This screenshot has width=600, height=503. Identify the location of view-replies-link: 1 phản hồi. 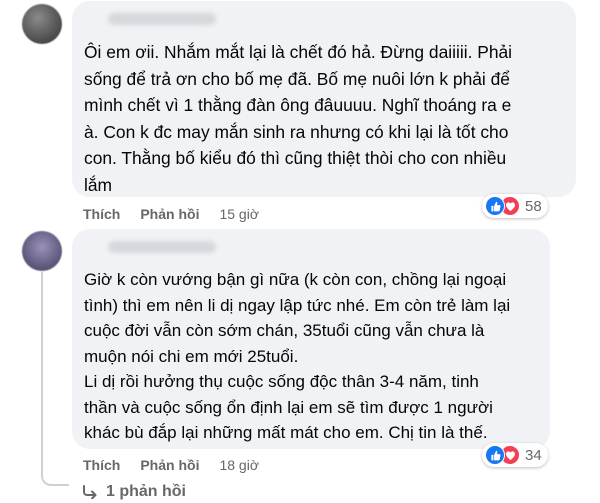
(134, 492).